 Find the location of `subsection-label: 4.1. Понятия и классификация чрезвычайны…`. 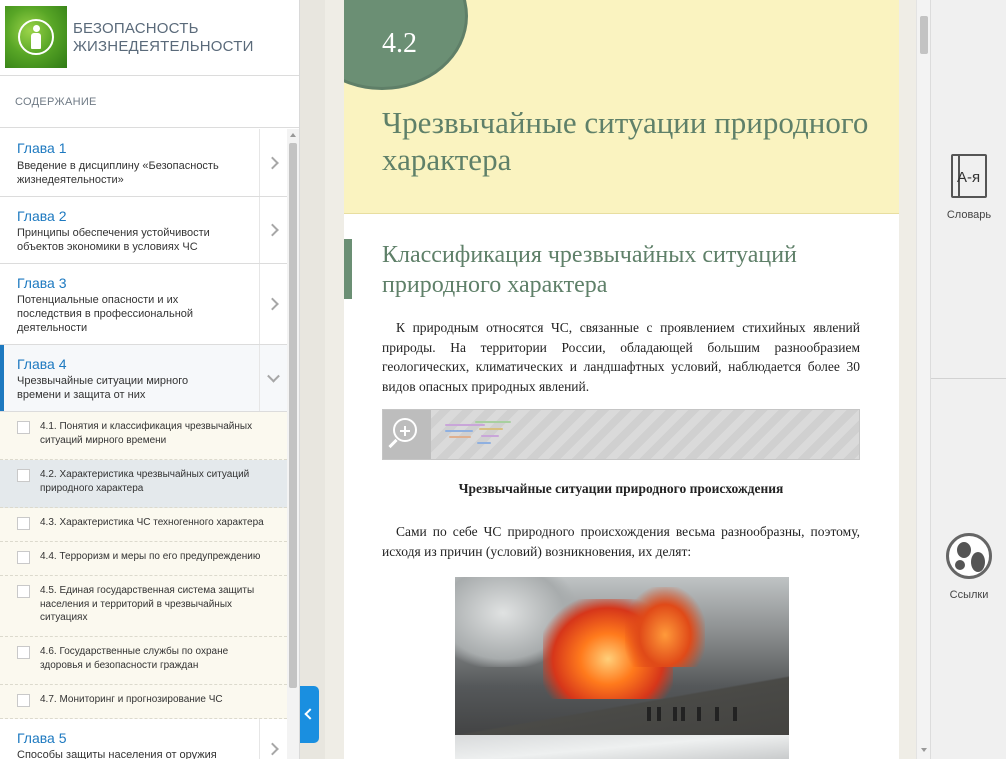

subsection-label: 4.1. Понятия и классификация чрезвычайны… is located at coordinates (146, 433).